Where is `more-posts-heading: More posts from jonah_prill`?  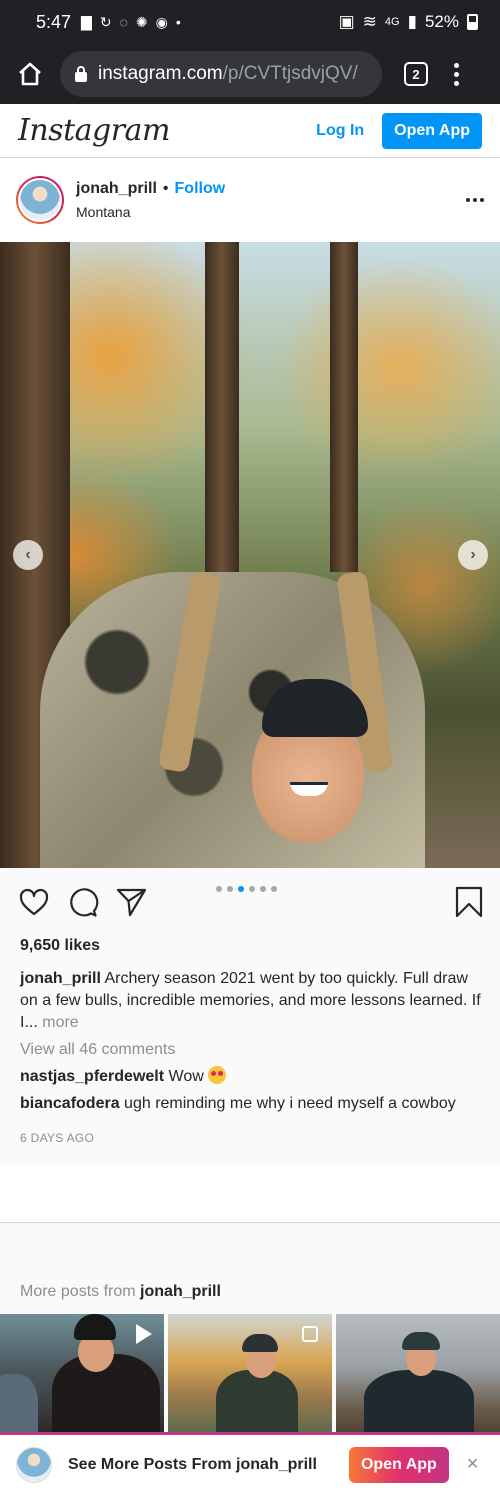
more-posts-heading: More posts from jonah_prill is located at coordinates (120, 1292).